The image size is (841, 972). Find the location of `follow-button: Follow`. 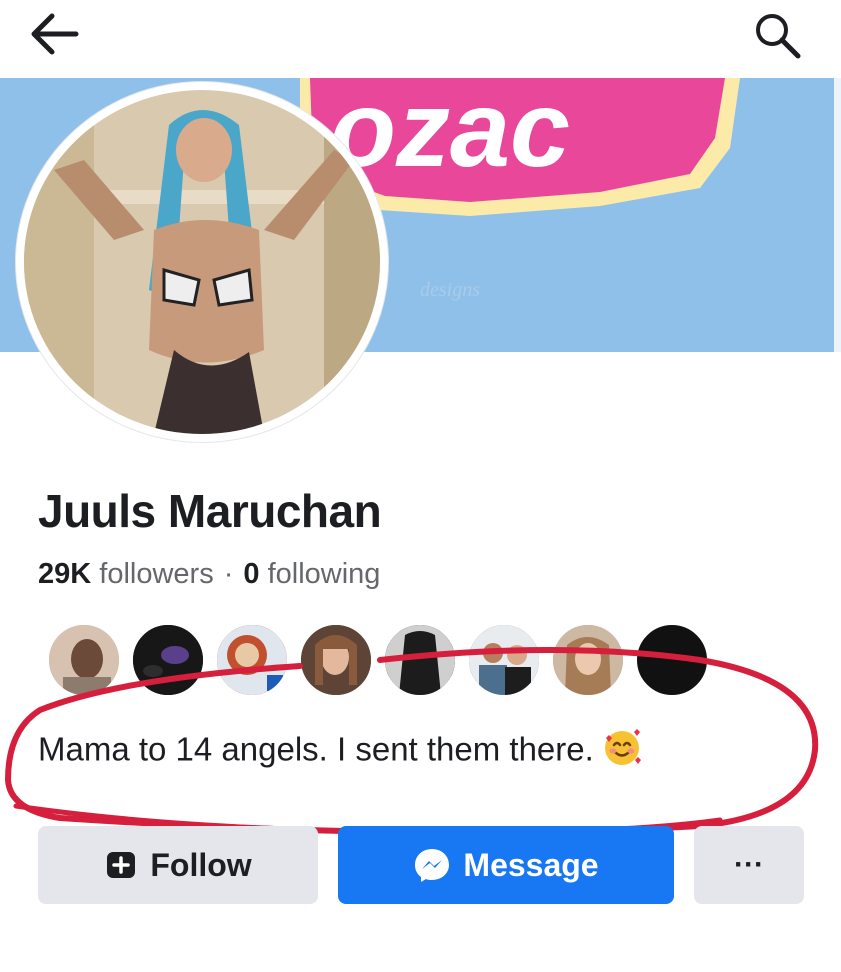

follow-button: Follow is located at coordinates (178, 865).